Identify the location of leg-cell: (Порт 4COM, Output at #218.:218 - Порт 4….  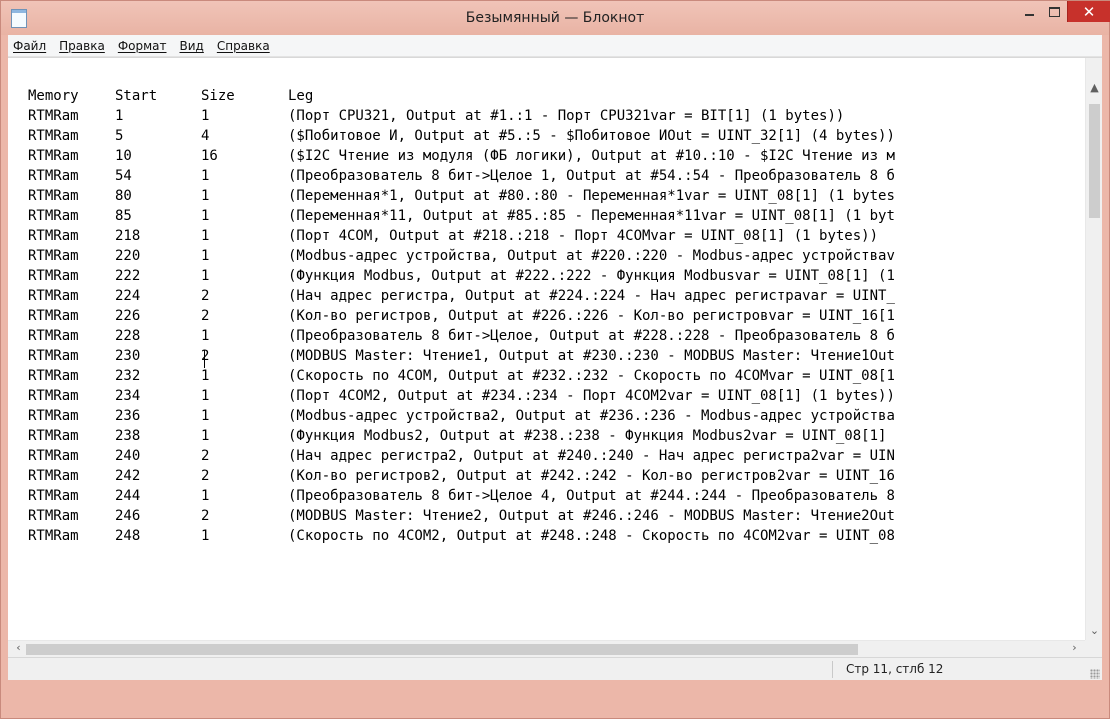
(583, 236).